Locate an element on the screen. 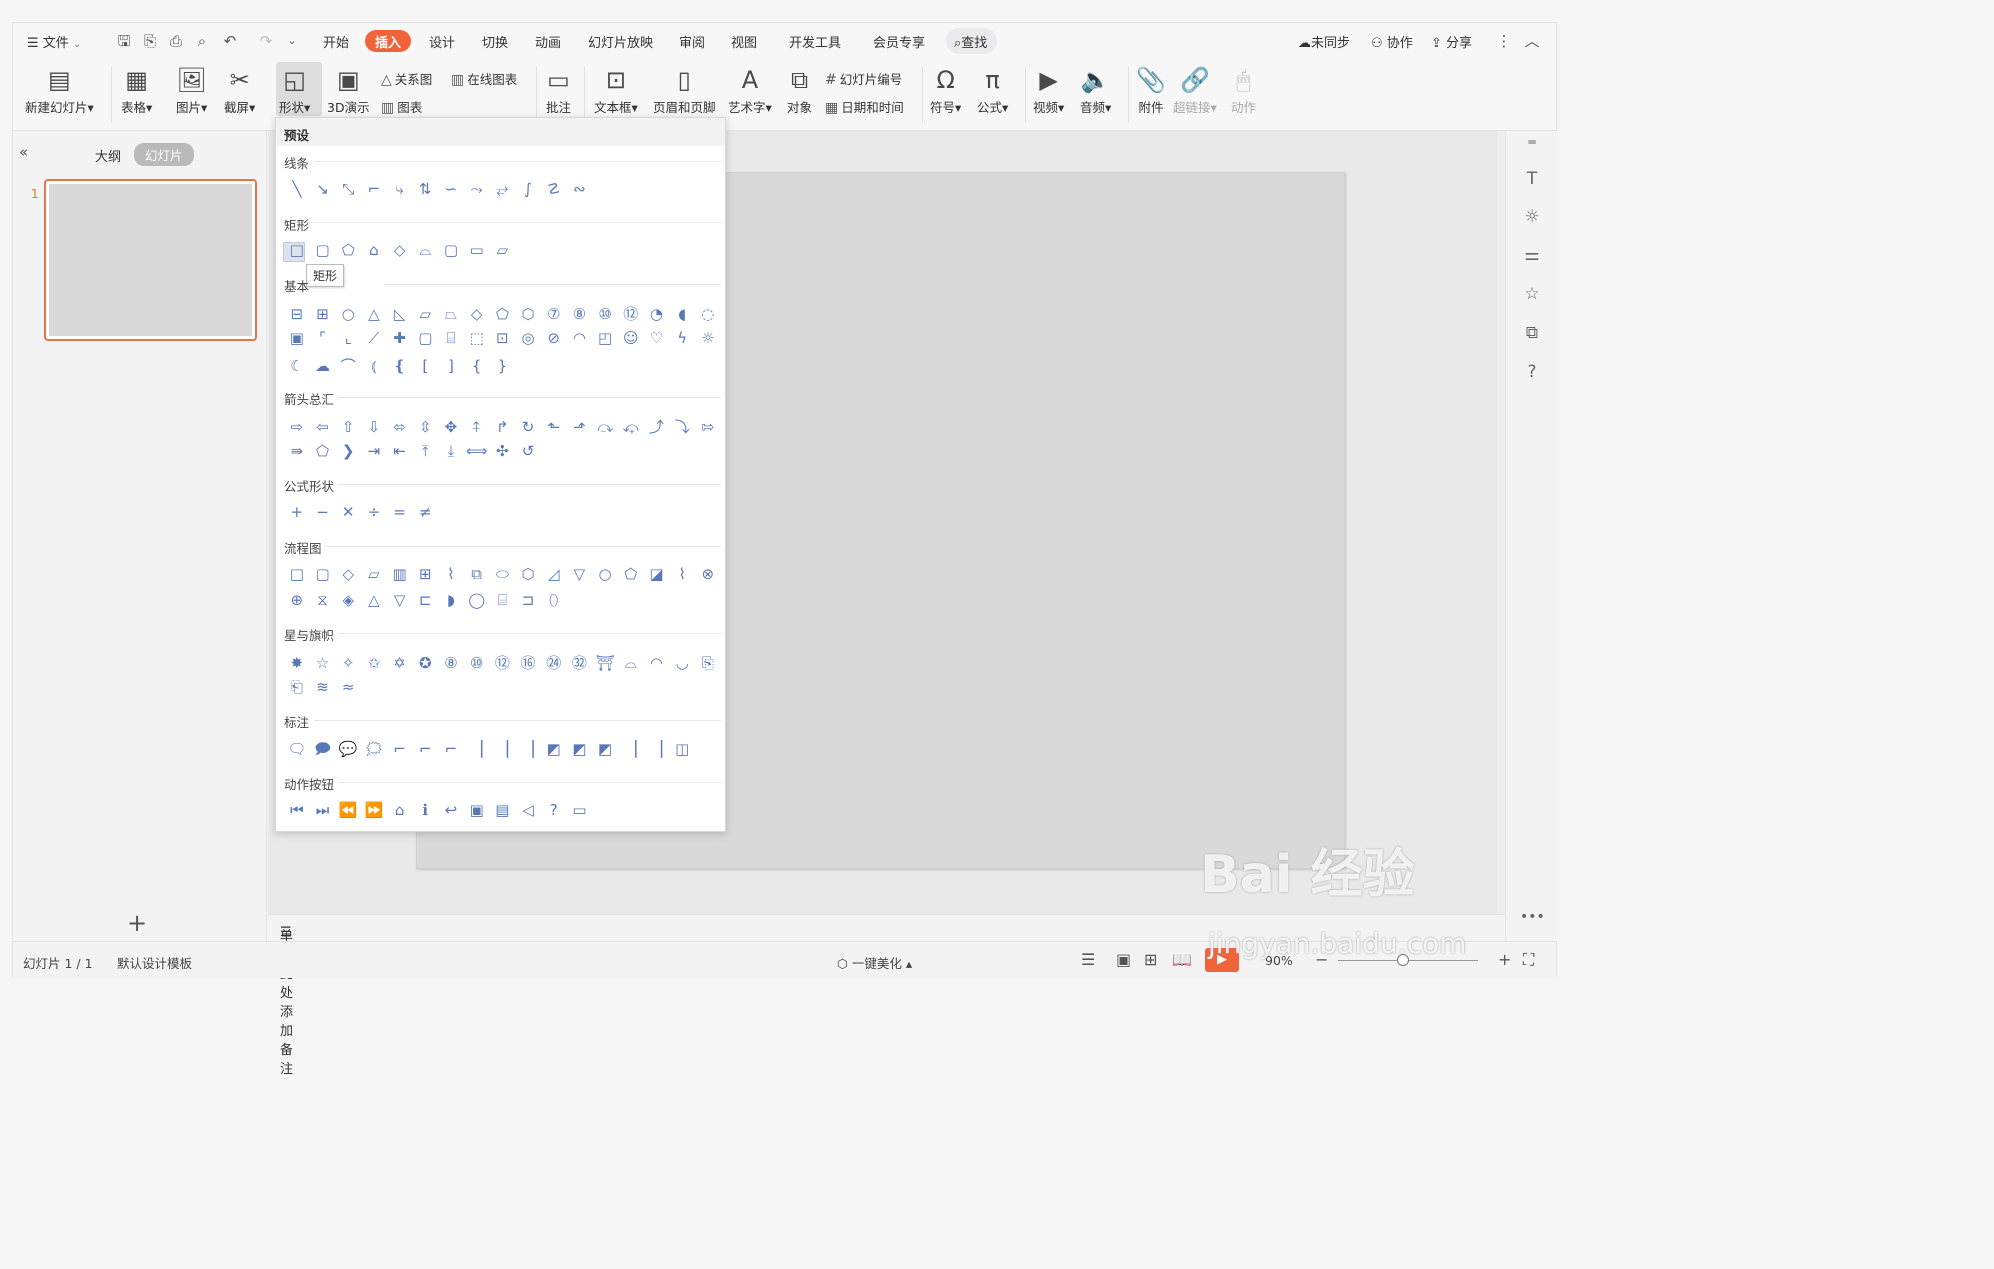 The height and width of the screenshot is (1269, 1994). horizontal-scroll-icon: ⎗ is located at coordinates (297, 687).